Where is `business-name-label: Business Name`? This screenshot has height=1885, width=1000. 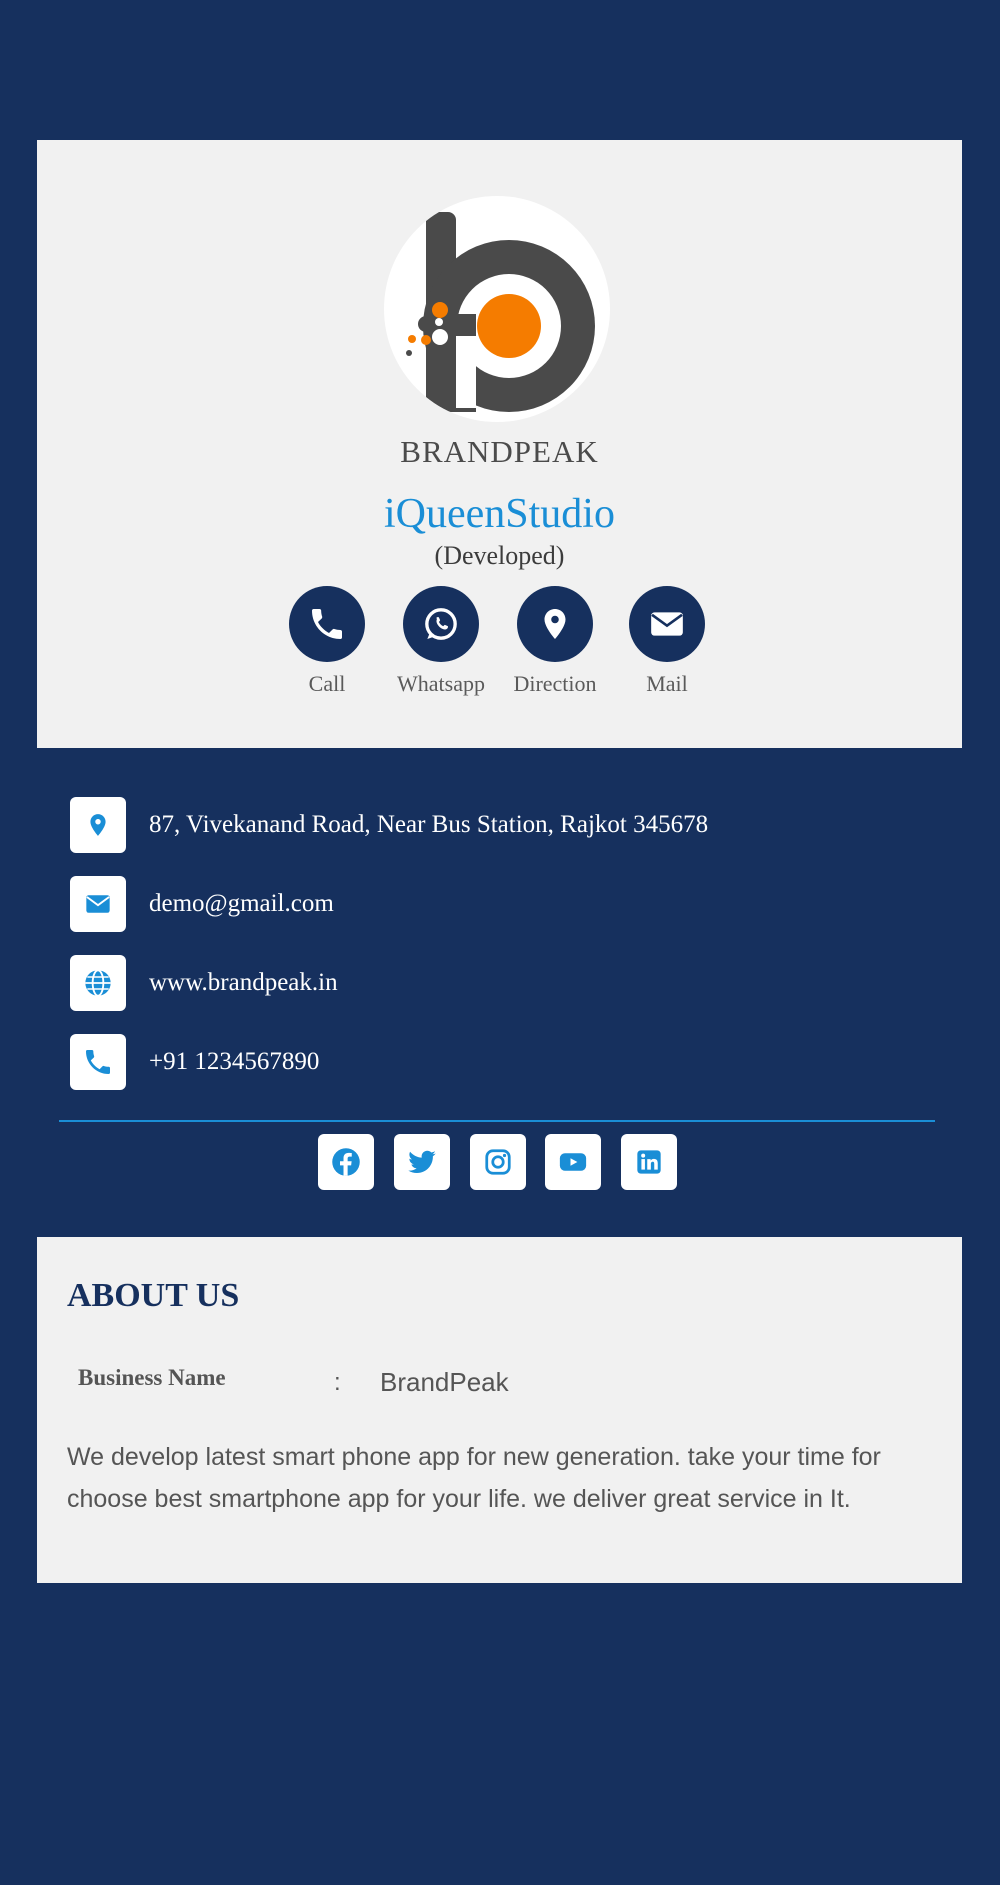 business-name-label: Business Name is located at coordinates (152, 1377).